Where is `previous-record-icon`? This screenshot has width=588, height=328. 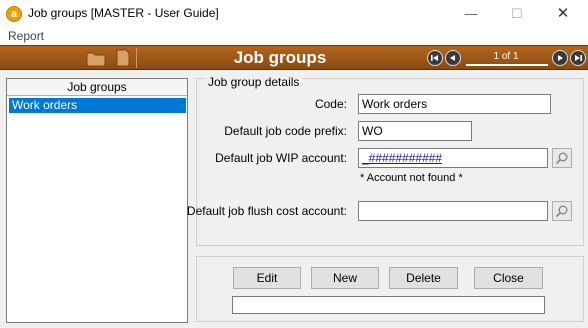
previous-record-icon is located at coordinates (453, 58).